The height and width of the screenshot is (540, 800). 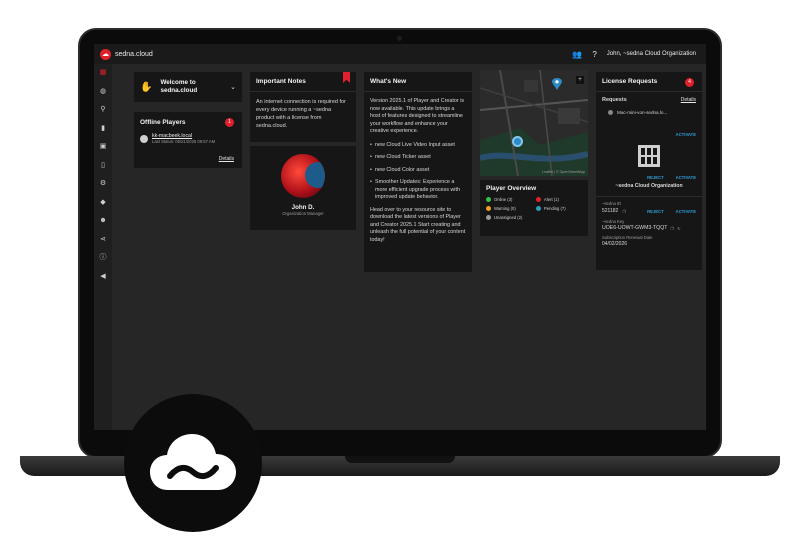 What do you see at coordinates (689, 82) in the screenshot?
I see `license-count-badge: 4` at bounding box center [689, 82].